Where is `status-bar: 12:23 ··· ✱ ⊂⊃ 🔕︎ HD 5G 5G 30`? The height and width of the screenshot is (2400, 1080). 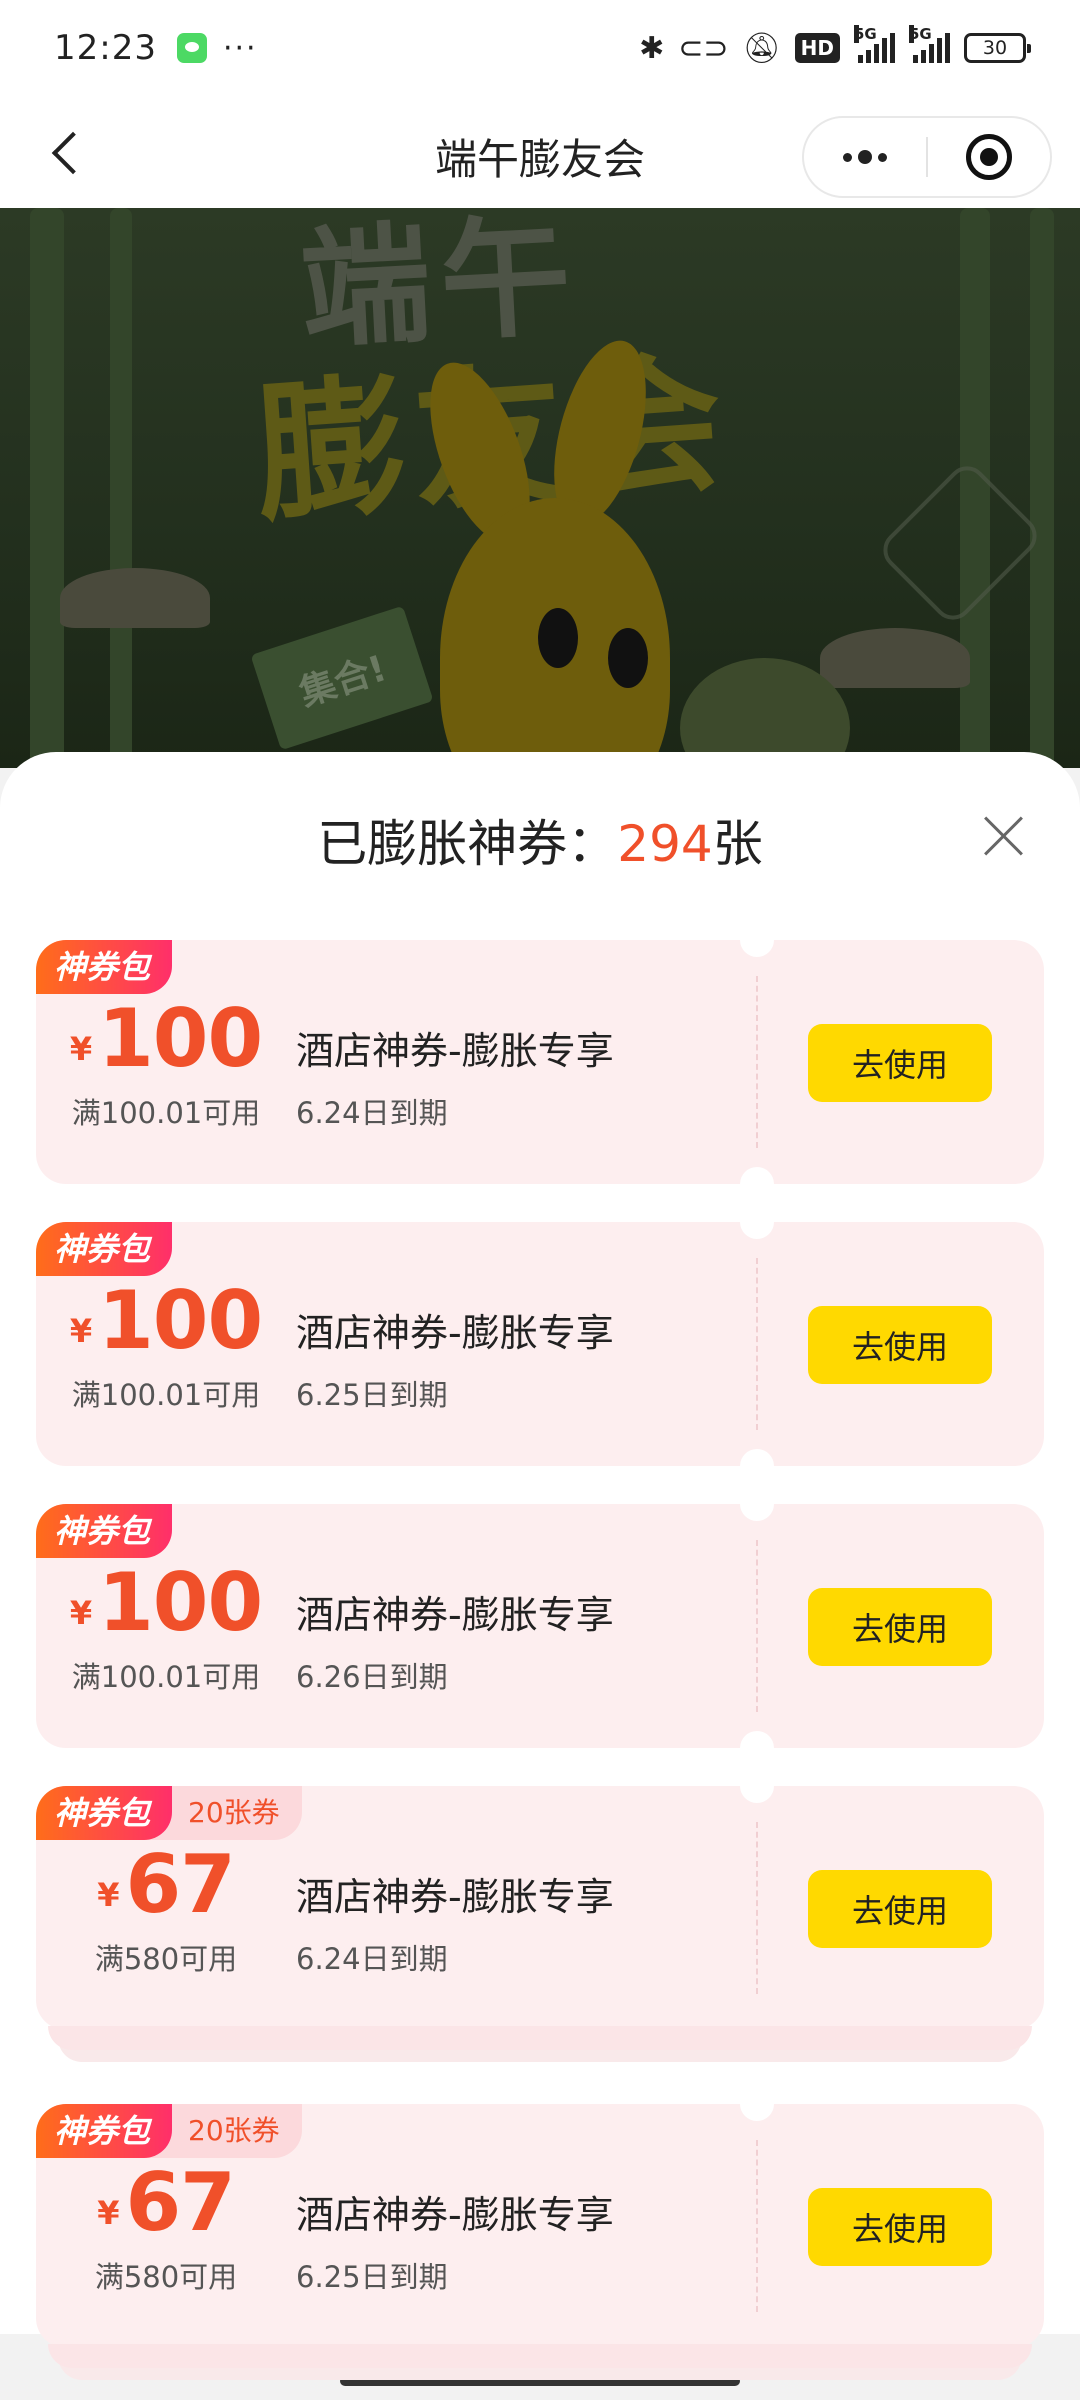
status-bar: 12:23 ··· ✱ ⊂⊃ 🔕︎ HD 5G 5G 30 is located at coordinates (540, 48).